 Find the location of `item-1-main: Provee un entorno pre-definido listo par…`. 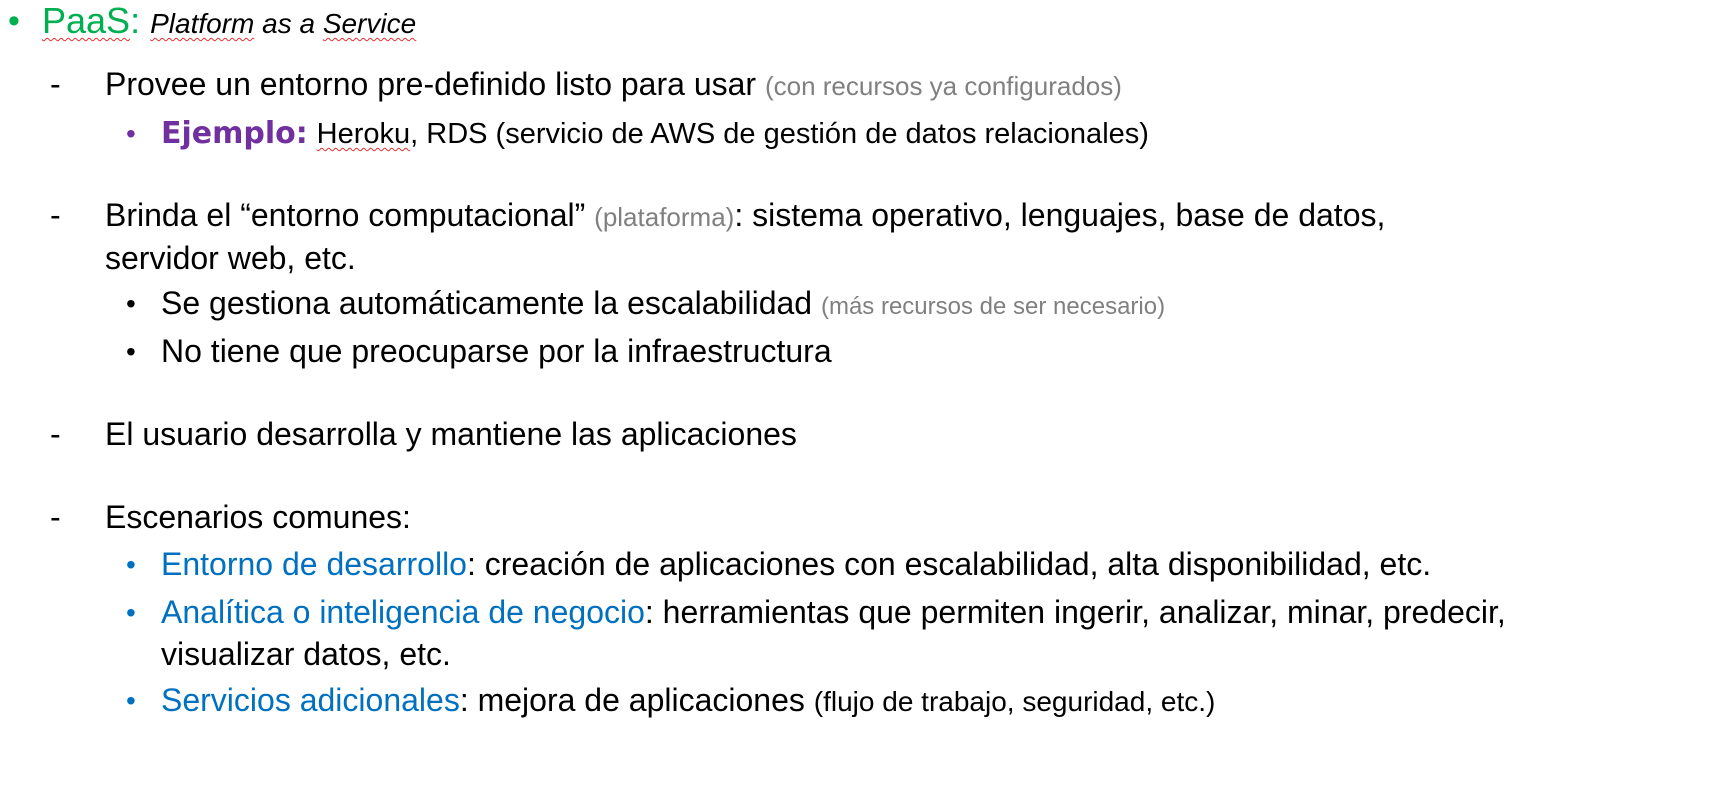

item-1-main: Provee un entorno pre-definido listo par… is located at coordinates (435, 84).